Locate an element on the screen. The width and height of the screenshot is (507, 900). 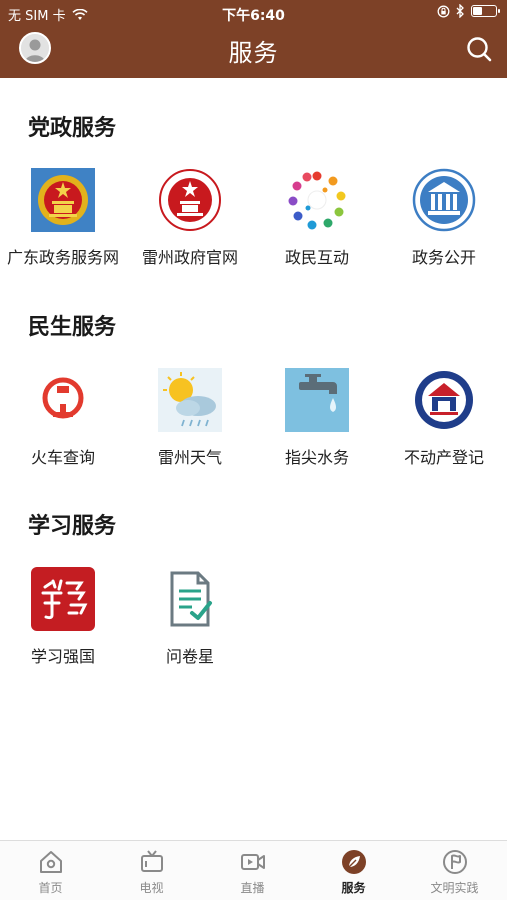
service-guangdong-gov: 广东政务服务网 is located at coordinates (63, 218).